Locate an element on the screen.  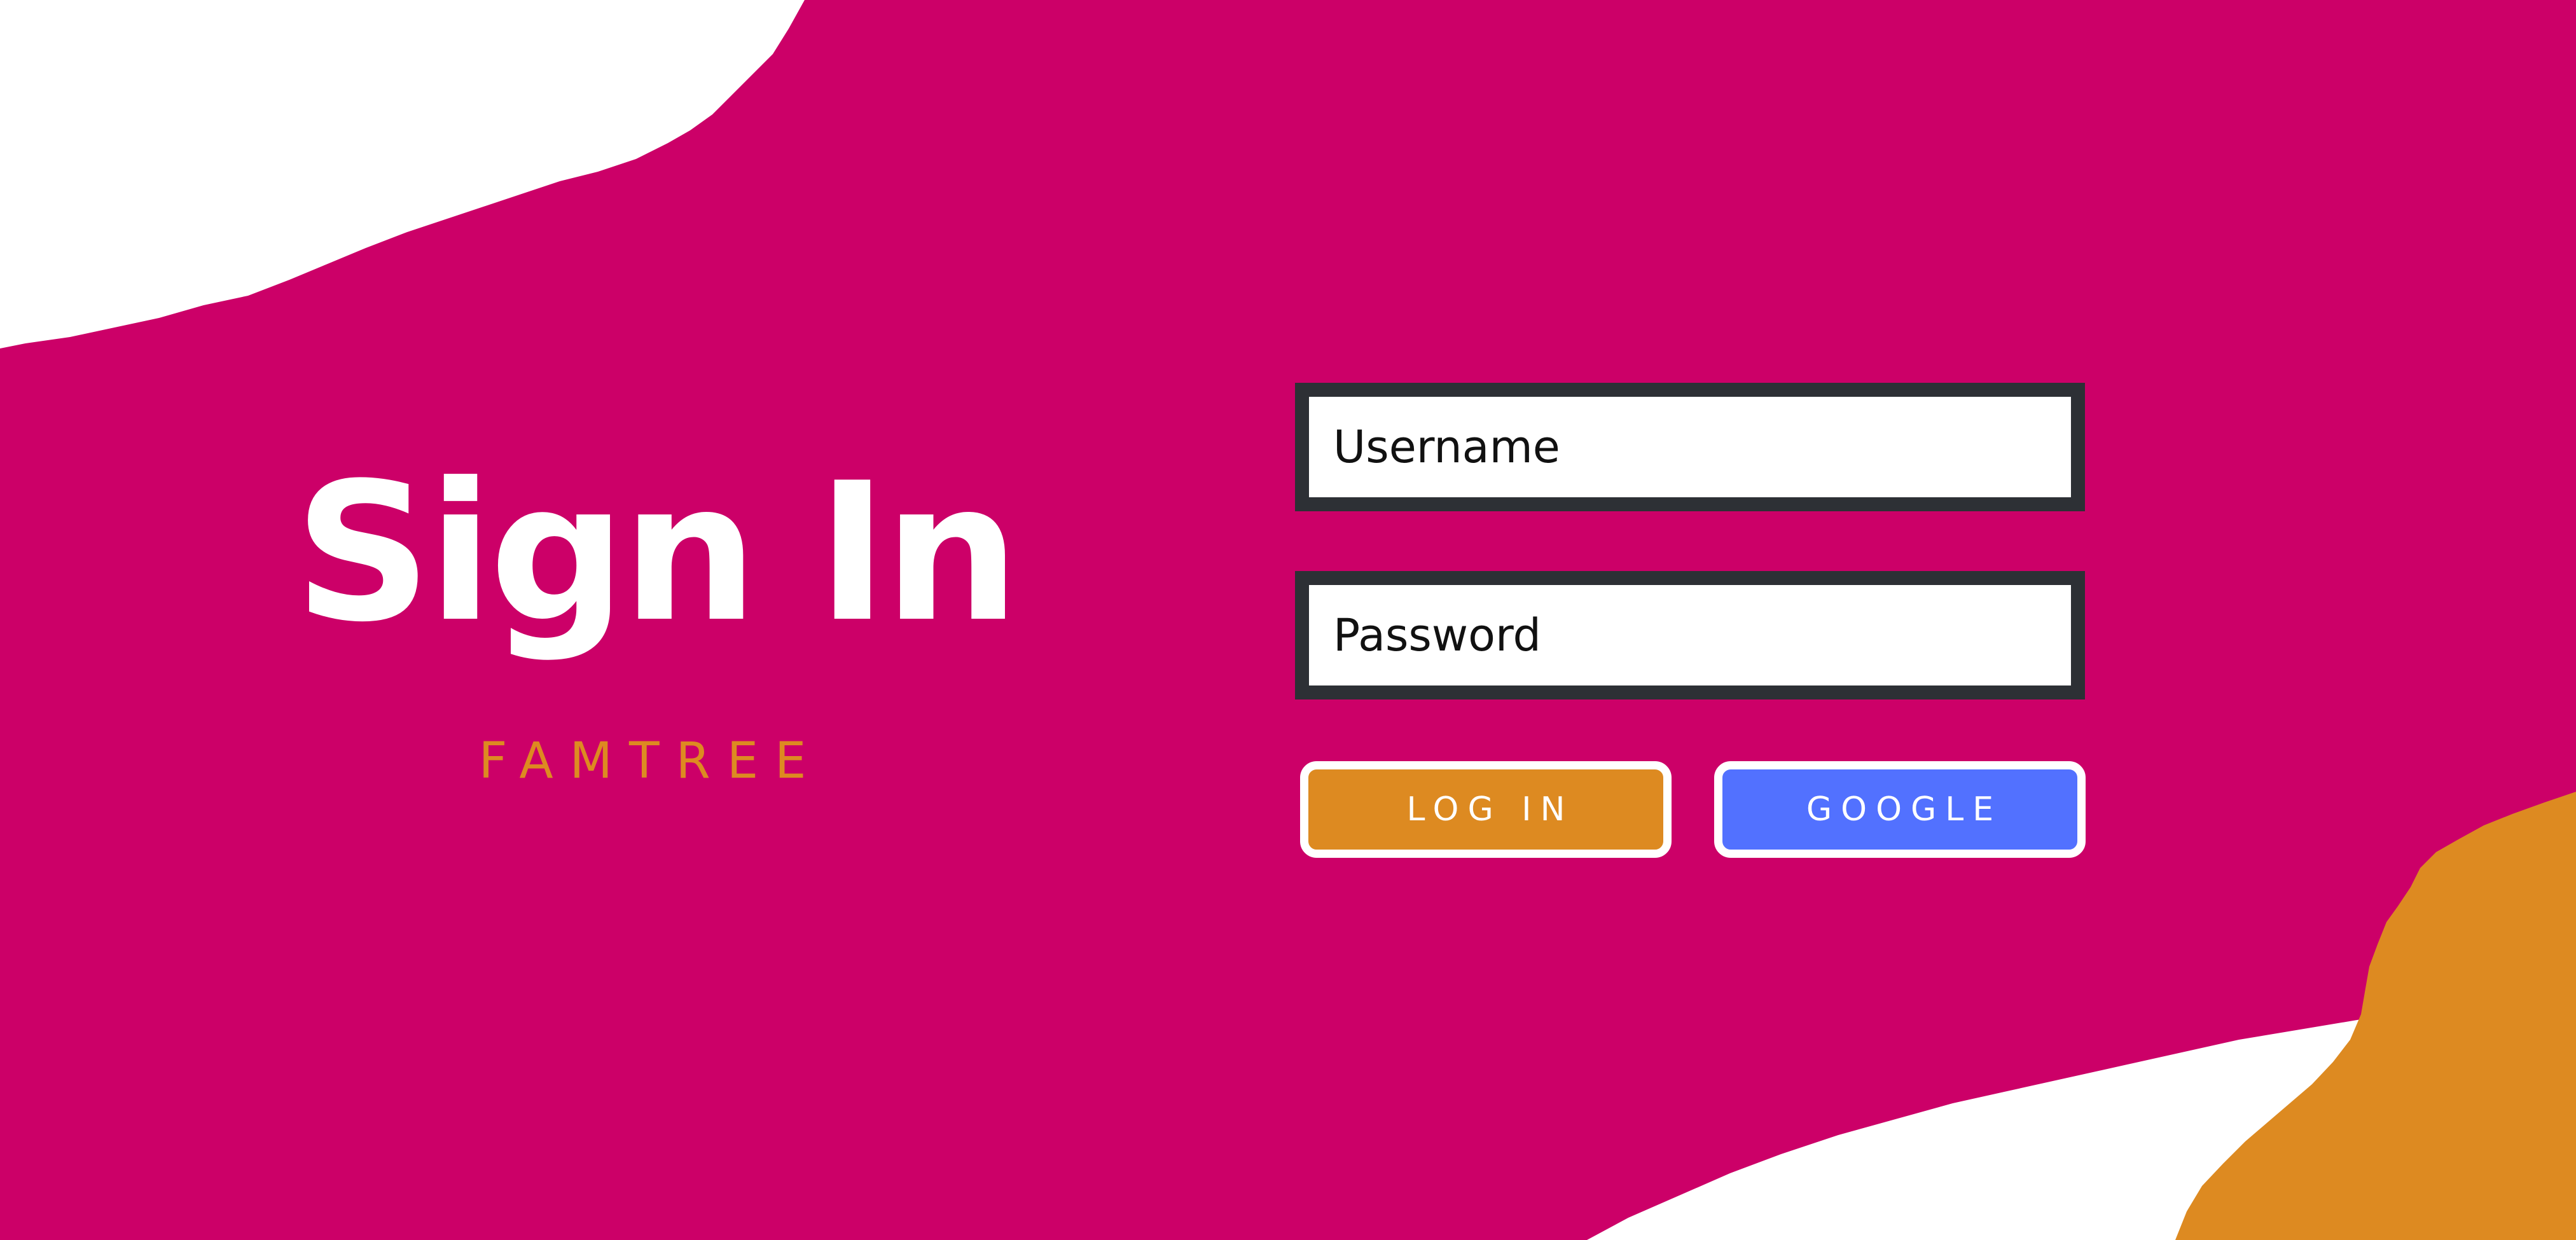
page-title: Sign In is located at coordinates (657, 553).